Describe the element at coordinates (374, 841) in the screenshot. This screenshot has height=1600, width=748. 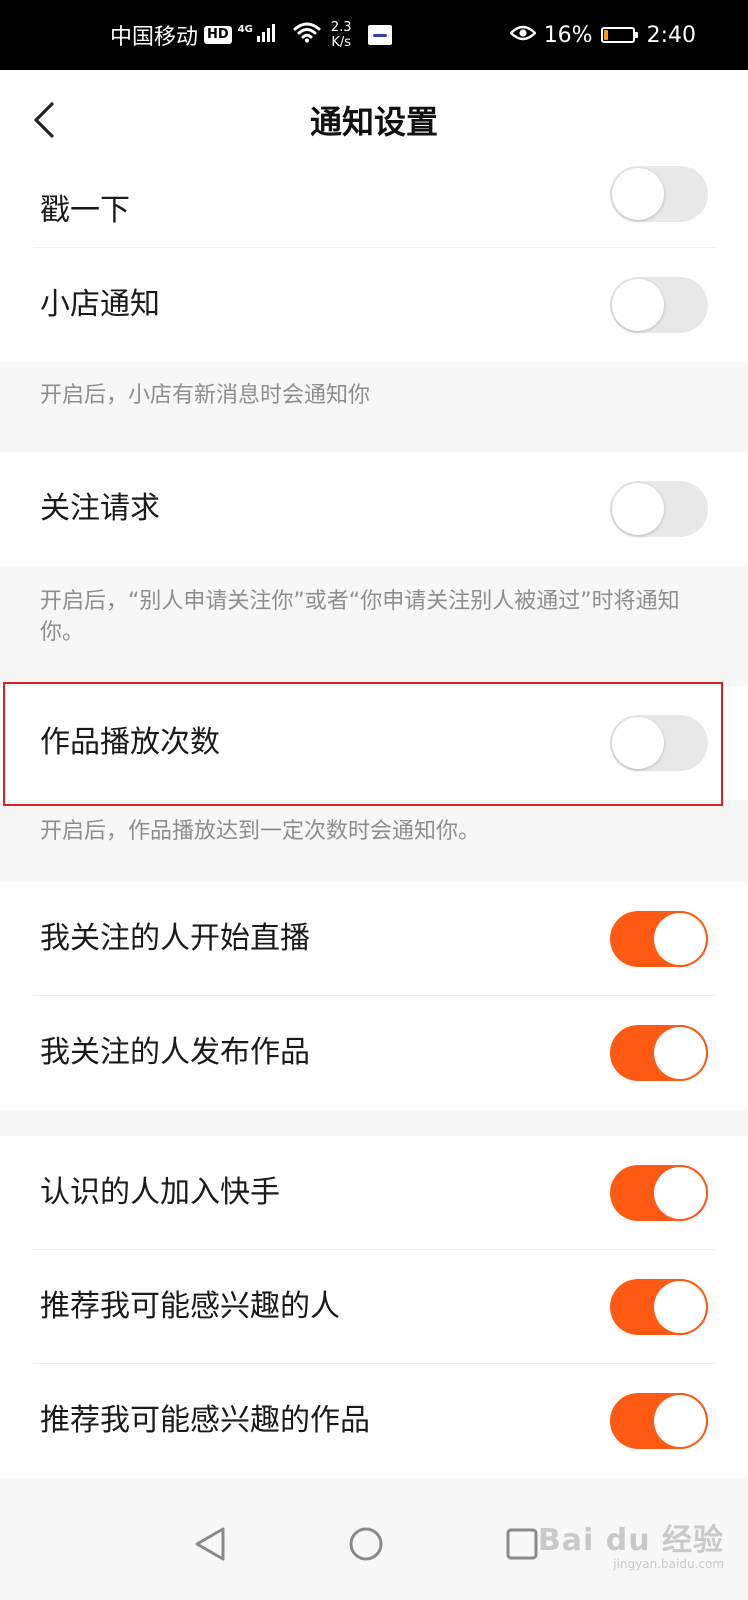
I see `play-count-note: 开启后，作品播放达到一定次数时会通知你。` at that location.